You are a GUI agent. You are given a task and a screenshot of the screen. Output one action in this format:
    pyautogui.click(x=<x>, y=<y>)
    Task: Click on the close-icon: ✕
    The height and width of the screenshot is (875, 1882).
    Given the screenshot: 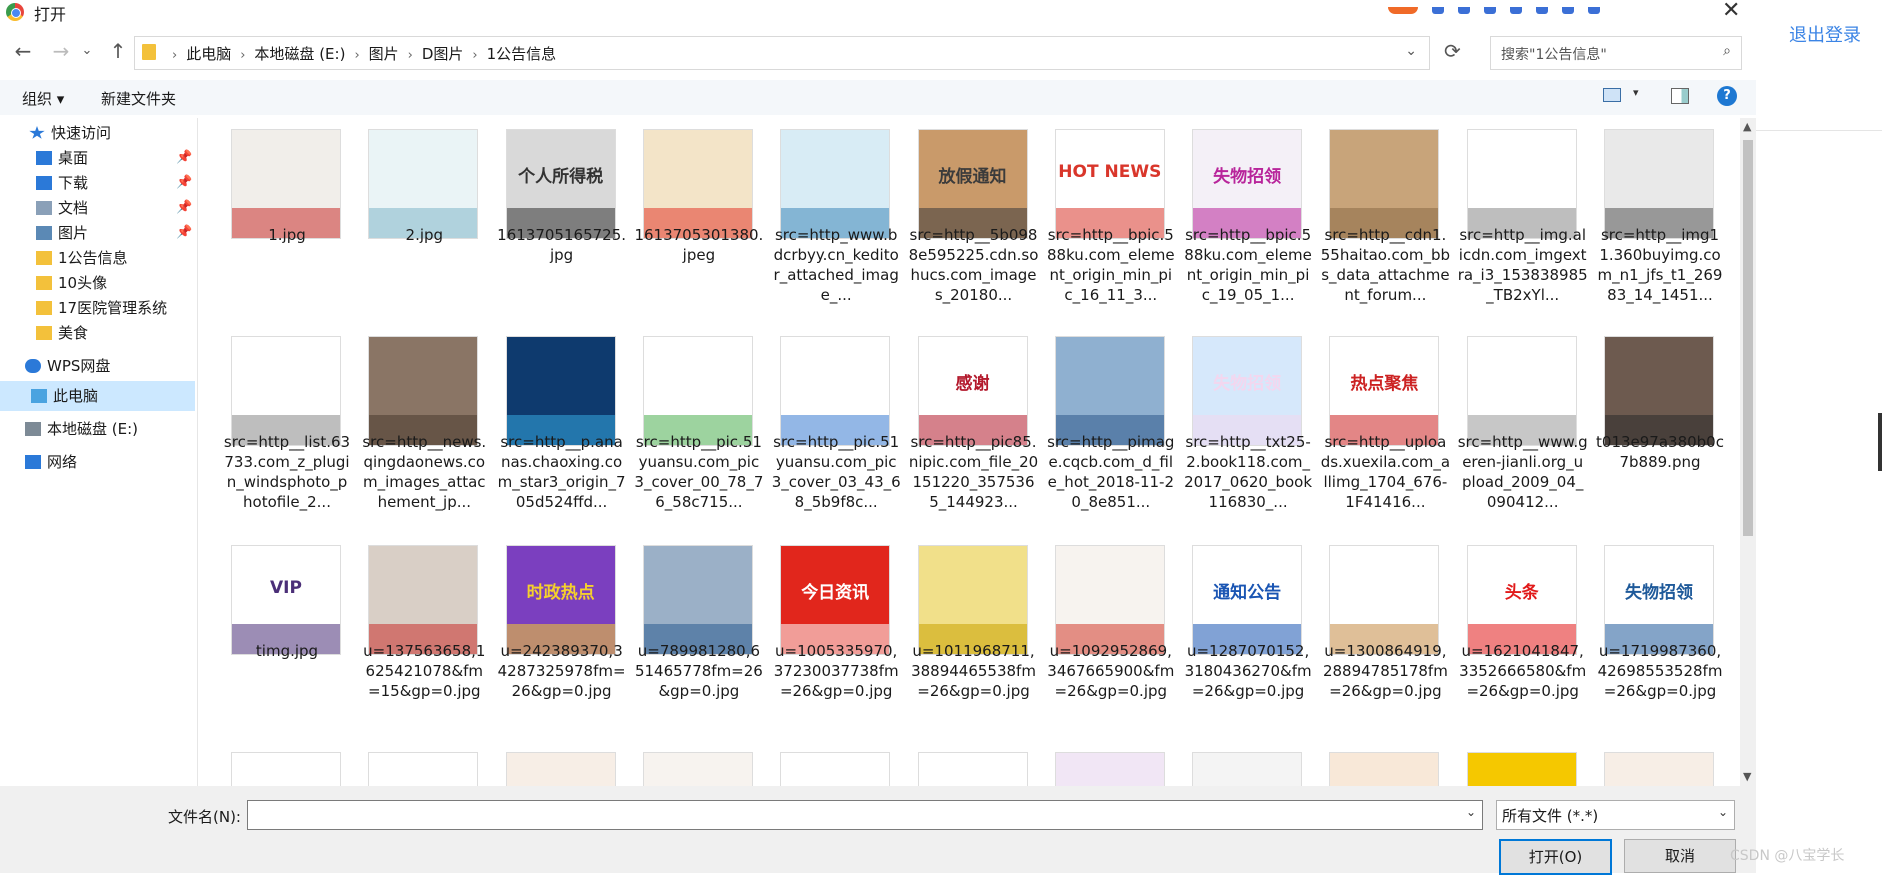 What is the action you would take?
    pyautogui.click(x=1731, y=11)
    